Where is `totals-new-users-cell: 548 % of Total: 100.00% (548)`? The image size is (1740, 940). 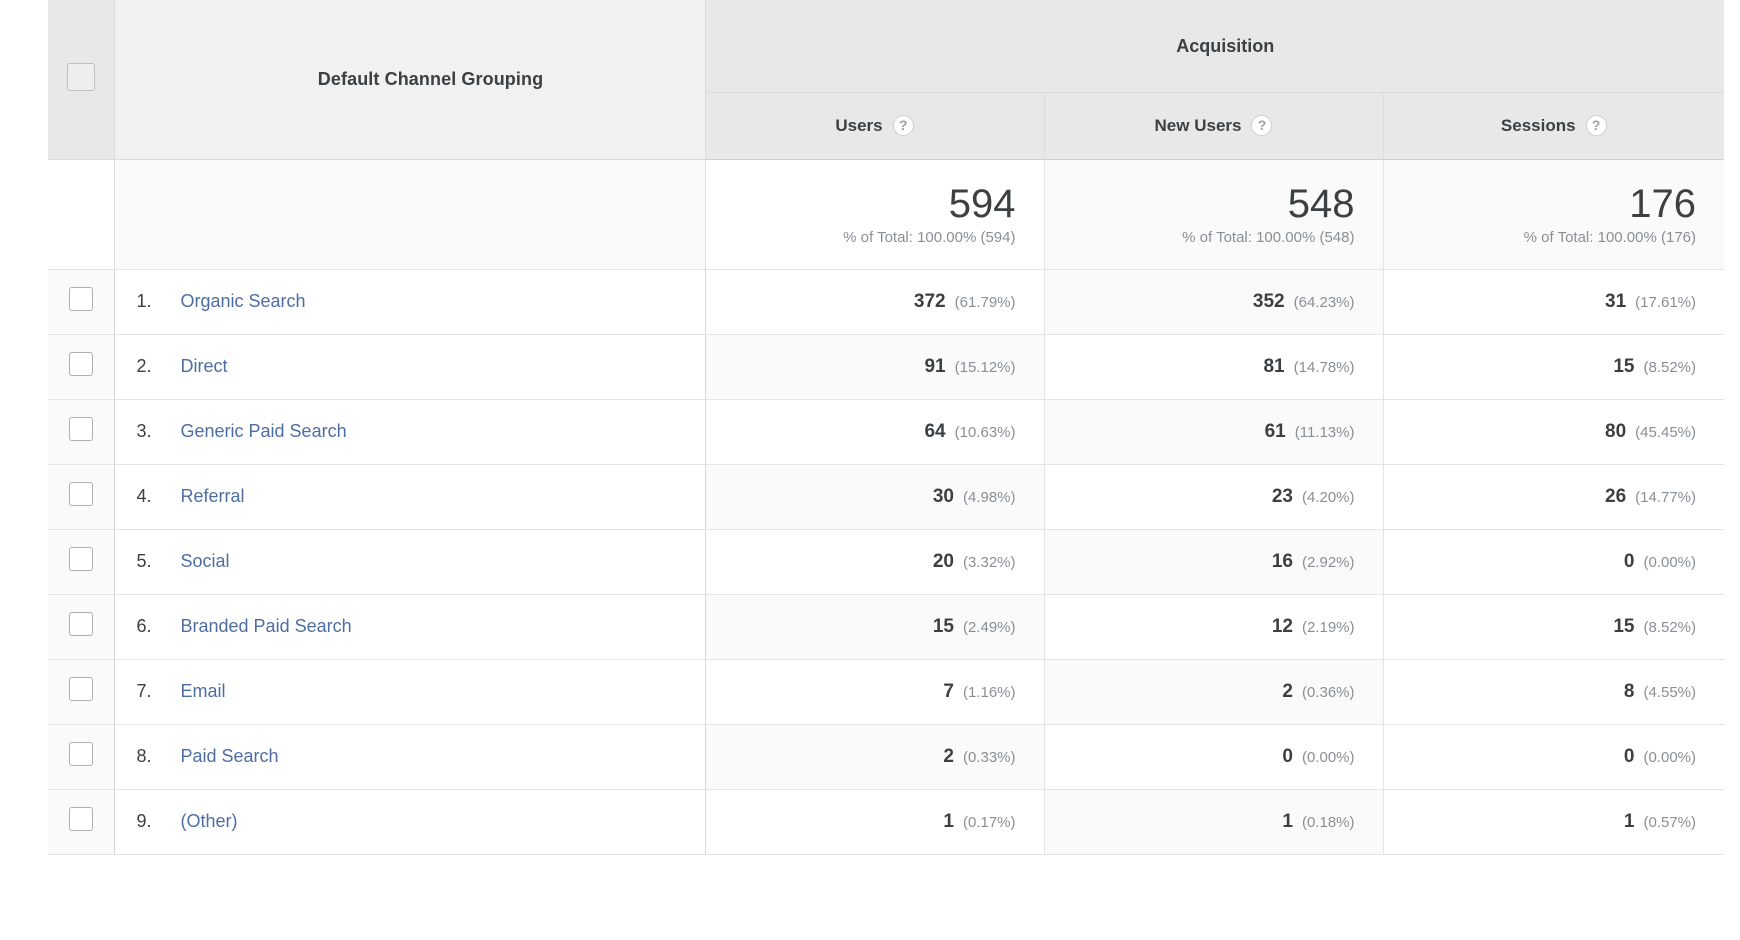
totals-new-users-cell: 548 % of Total: 100.00% (548) is located at coordinates (1213, 214).